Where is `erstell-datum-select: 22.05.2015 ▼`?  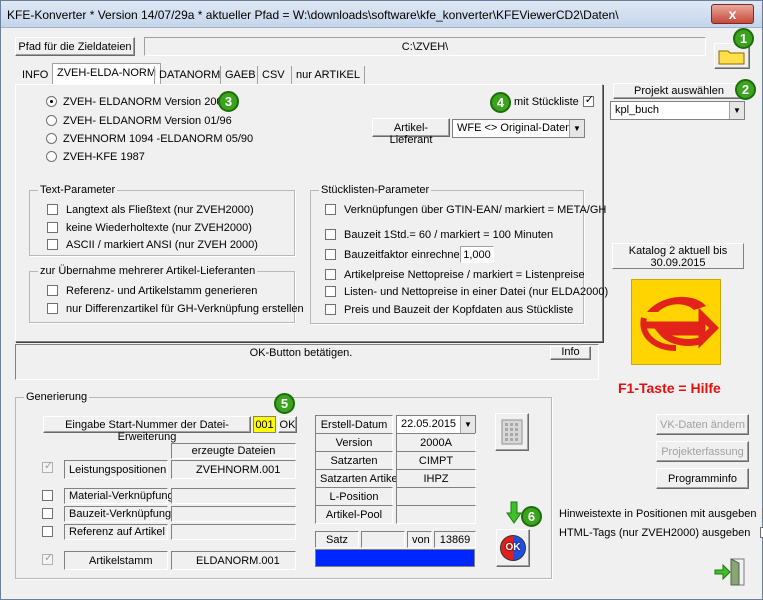 erstell-datum-select: 22.05.2015 ▼ is located at coordinates (436, 424).